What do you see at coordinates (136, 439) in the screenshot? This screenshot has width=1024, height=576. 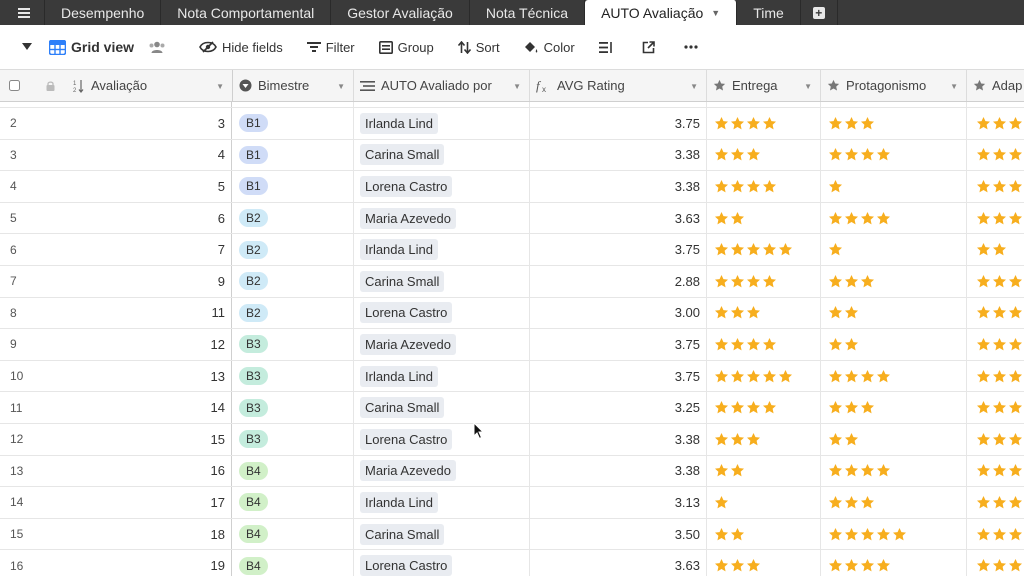 I see `cell-avaliacao: 15` at bounding box center [136, 439].